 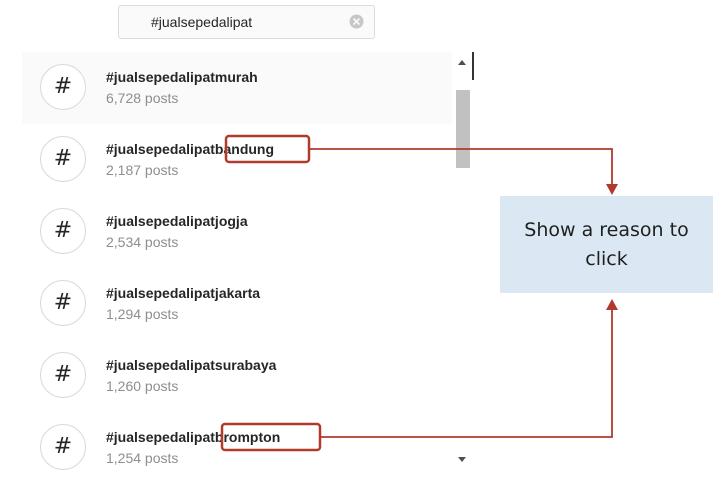 I want to click on annotation-callout: Show a reason to click, so click(x=606, y=244).